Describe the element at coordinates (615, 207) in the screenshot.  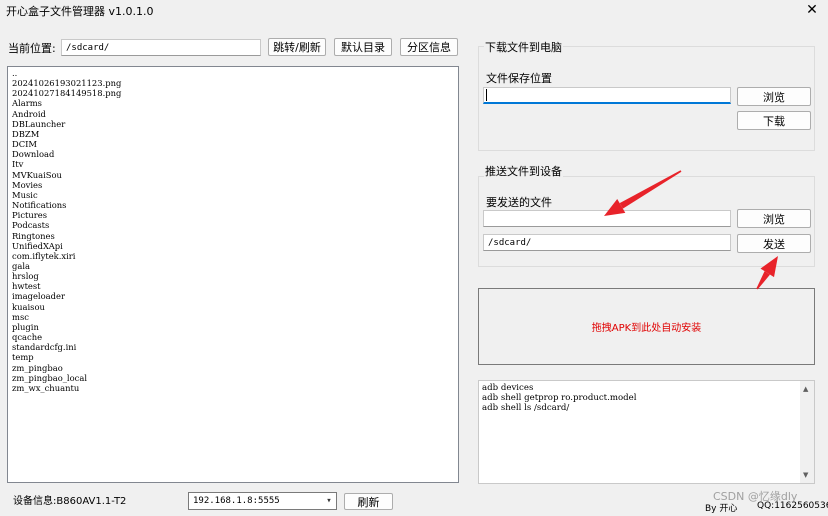
I see `arrow-to-file-input-head` at that location.